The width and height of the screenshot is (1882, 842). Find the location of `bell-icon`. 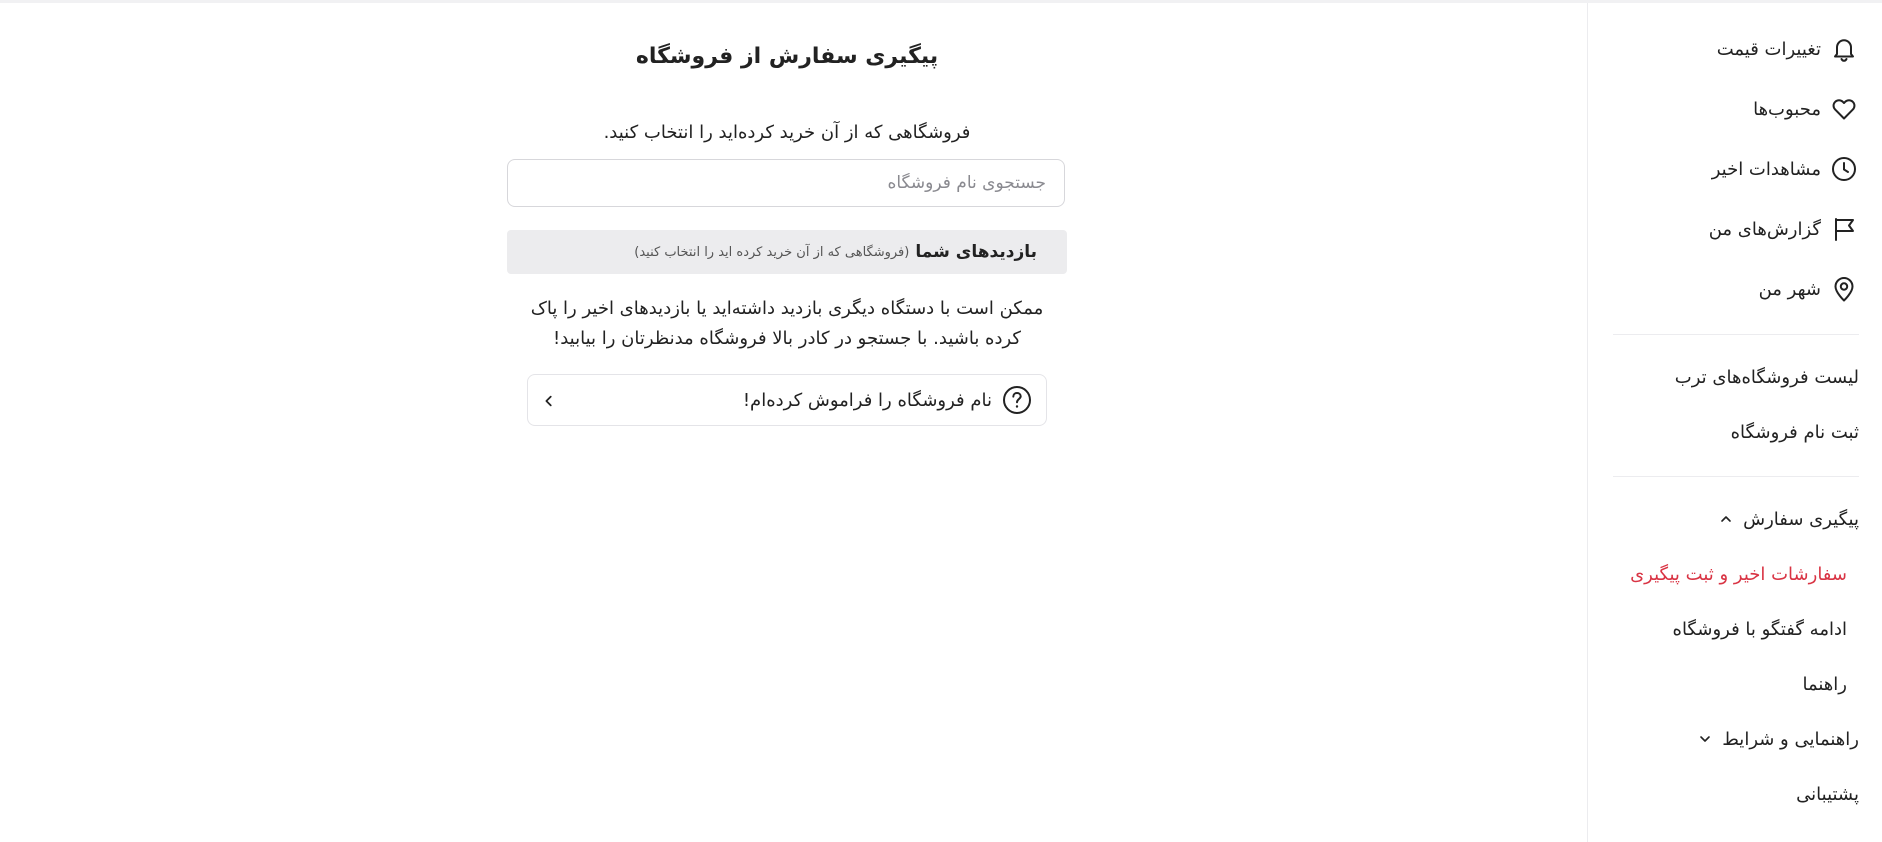

bell-icon is located at coordinates (1844, 49).